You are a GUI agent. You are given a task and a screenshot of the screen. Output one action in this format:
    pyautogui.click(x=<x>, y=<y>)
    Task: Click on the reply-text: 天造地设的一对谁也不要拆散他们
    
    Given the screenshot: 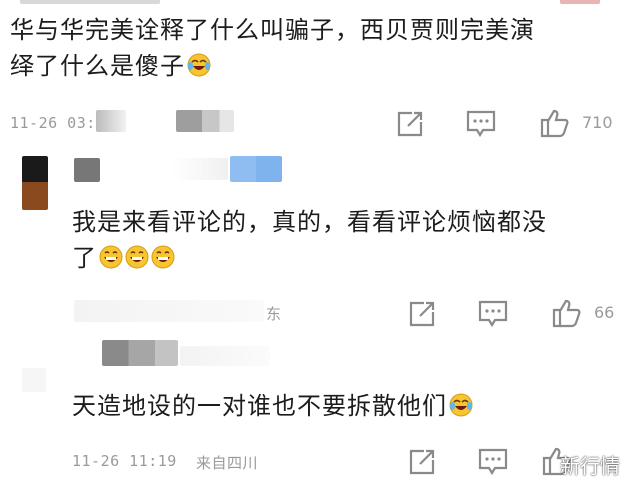 What is the action you would take?
    pyautogui.click(x=352, y=406)
    